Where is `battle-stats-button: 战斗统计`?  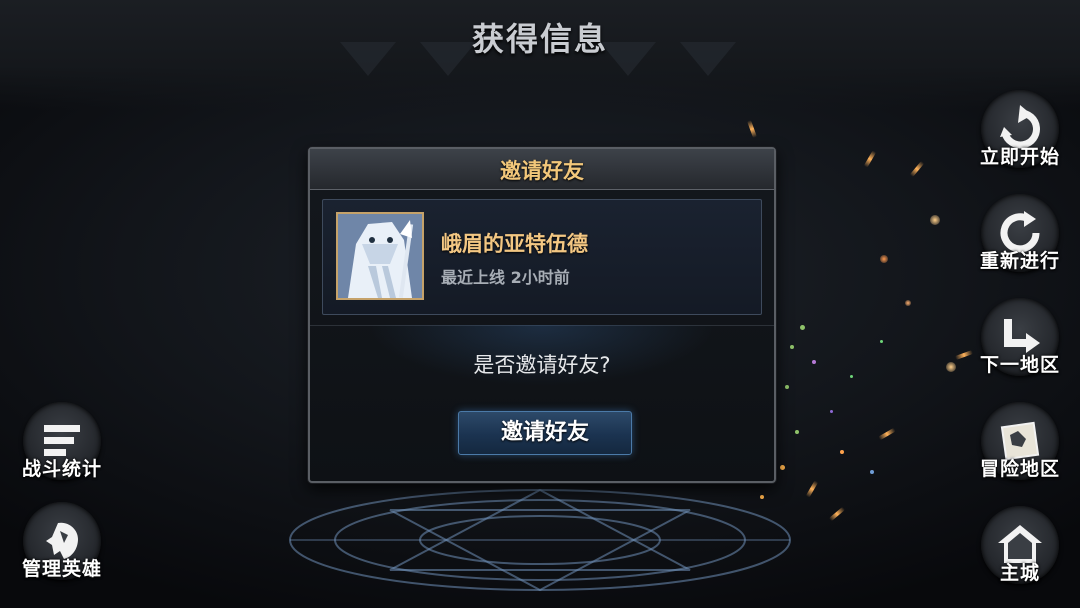
battle-stats-button: 战斗统计 is located at coordinates (62, 441).